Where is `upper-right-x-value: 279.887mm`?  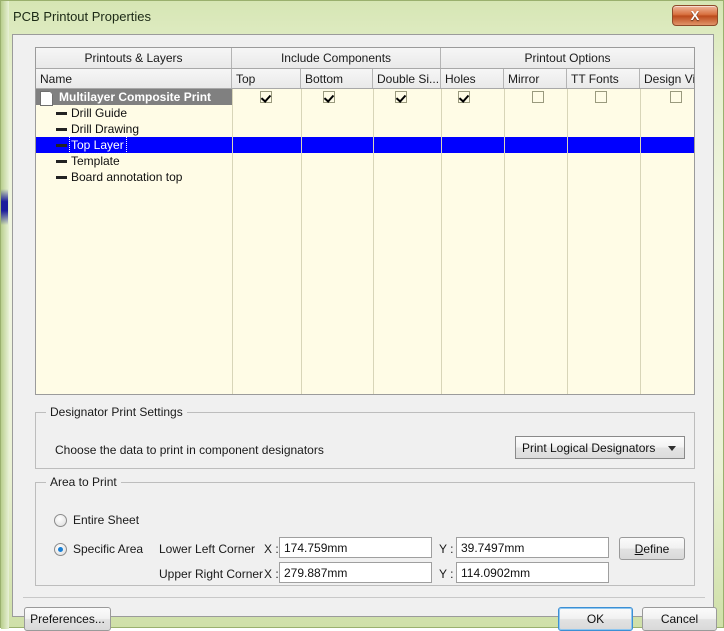
upper-right-x-value: 279.887mm is located at coordinates (316, 573).